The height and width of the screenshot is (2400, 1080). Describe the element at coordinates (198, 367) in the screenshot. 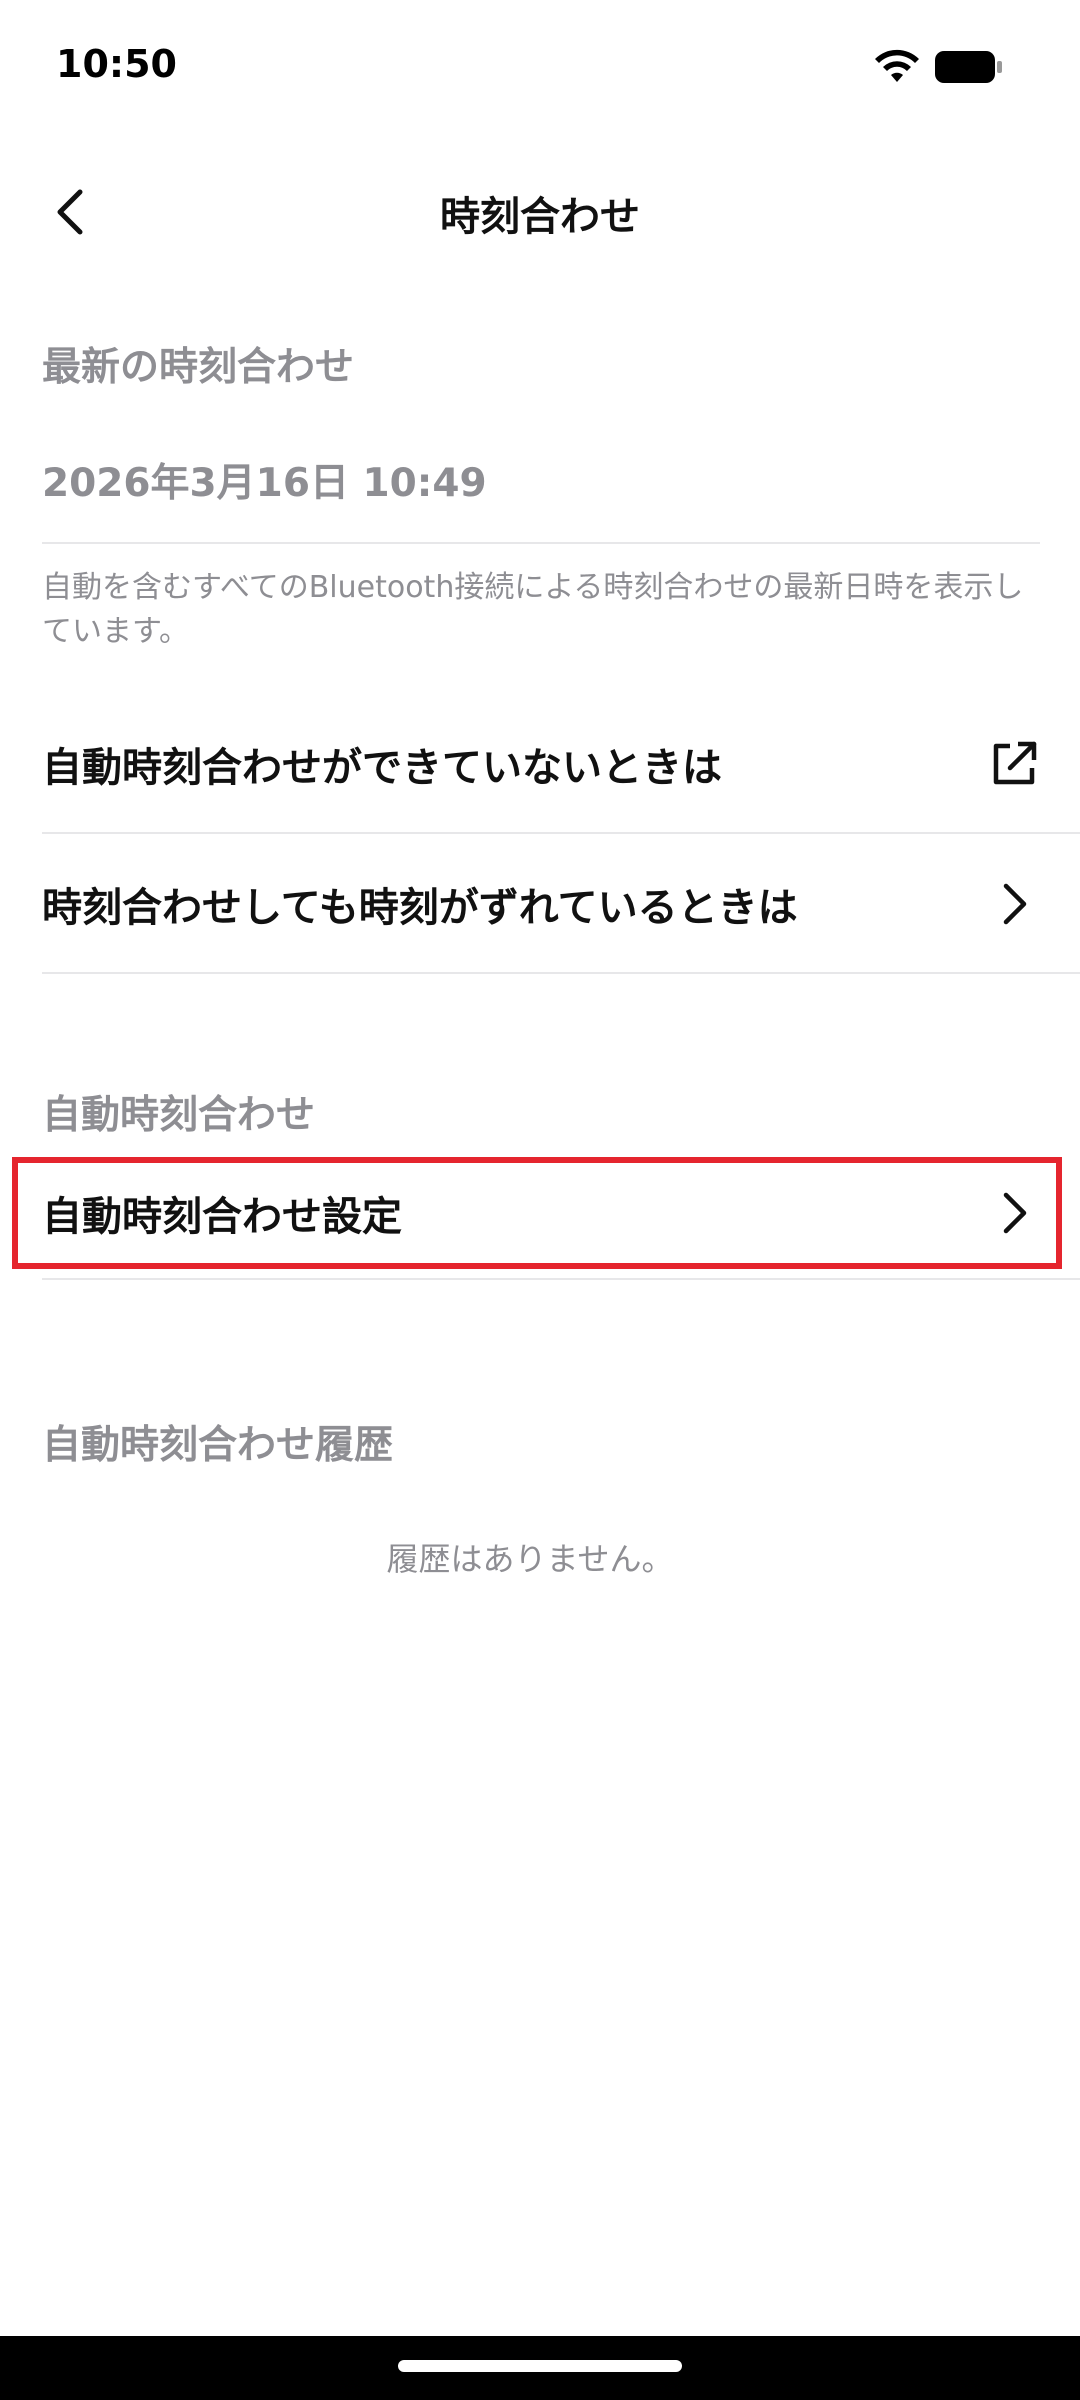

I see `latest-sync-label: 最新の時刻合わせ` at that location.